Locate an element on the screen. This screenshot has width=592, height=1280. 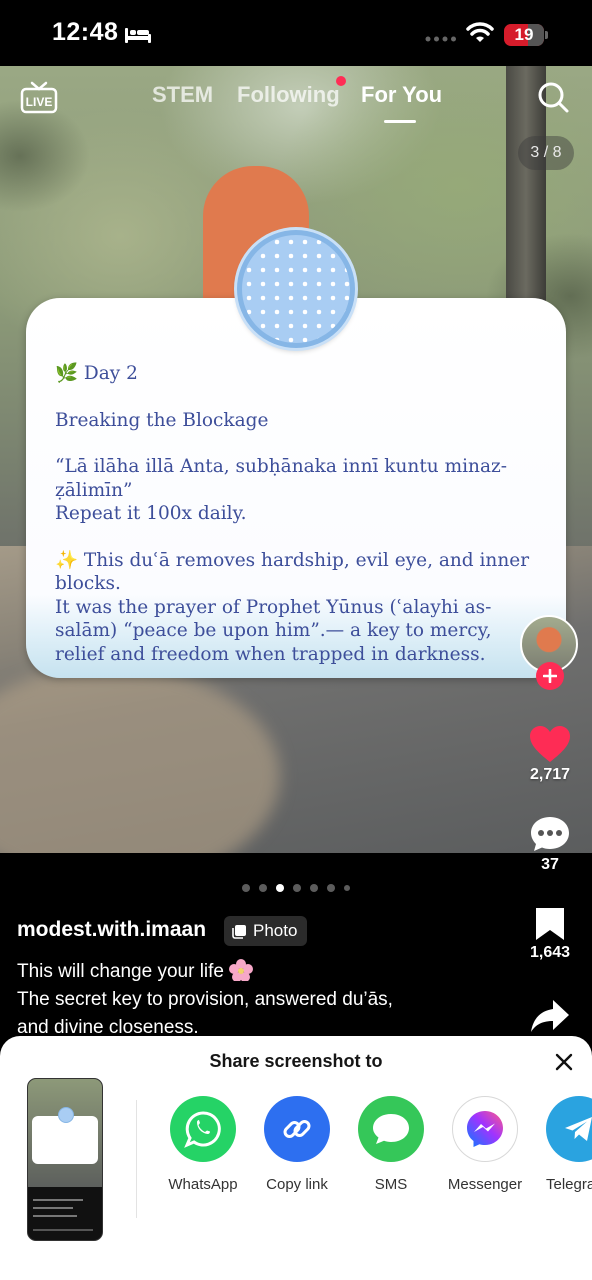
active-tab-indicator is located at coordinates (400, 121).